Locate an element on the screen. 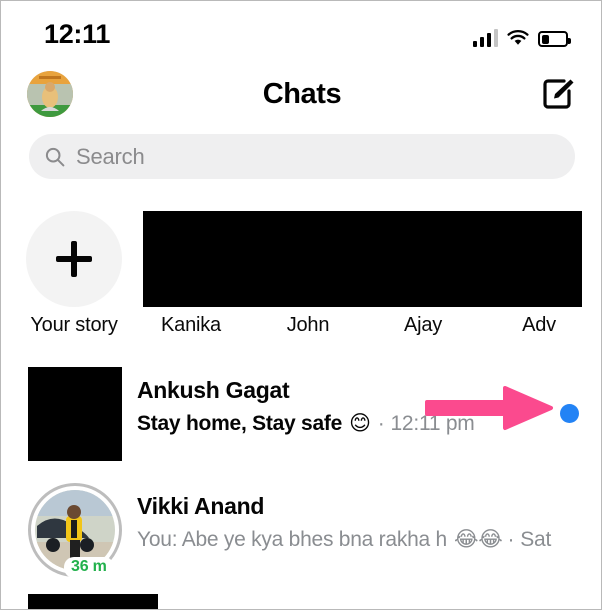  search-placeholder: Search is located at coordinates (110, 156).